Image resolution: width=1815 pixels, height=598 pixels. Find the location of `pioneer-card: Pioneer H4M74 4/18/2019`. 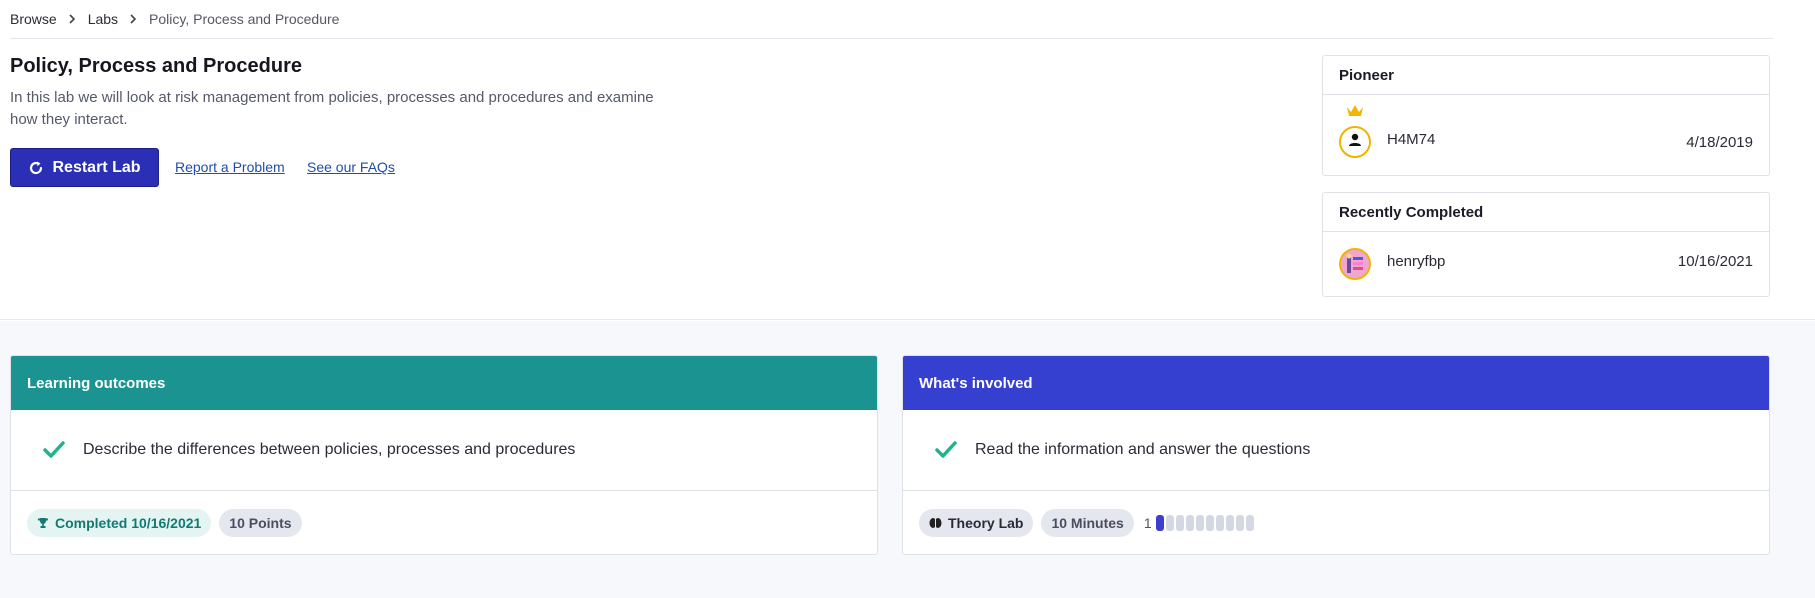

pioneer-card: Pioneer H4M74 4/18/2019 is located at coordinates (1546, 115).